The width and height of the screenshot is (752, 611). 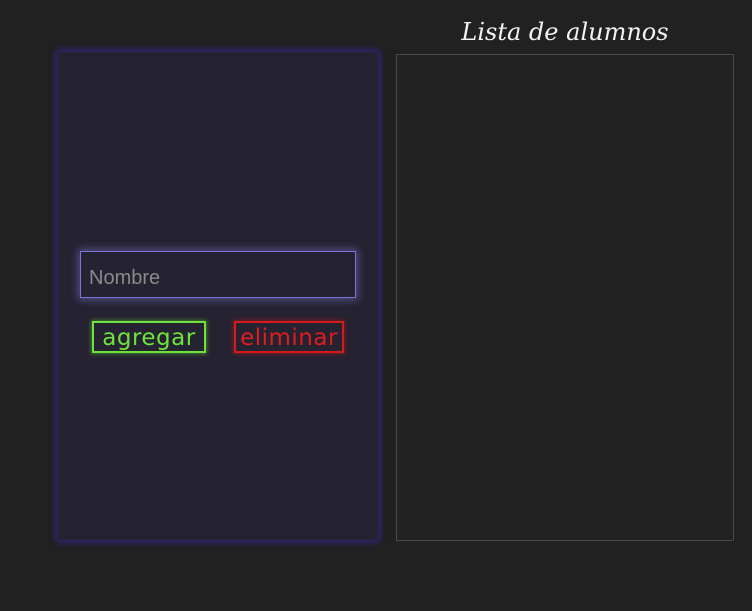 I want to click on delete-button: eliminar, so click(x=289, y=337).